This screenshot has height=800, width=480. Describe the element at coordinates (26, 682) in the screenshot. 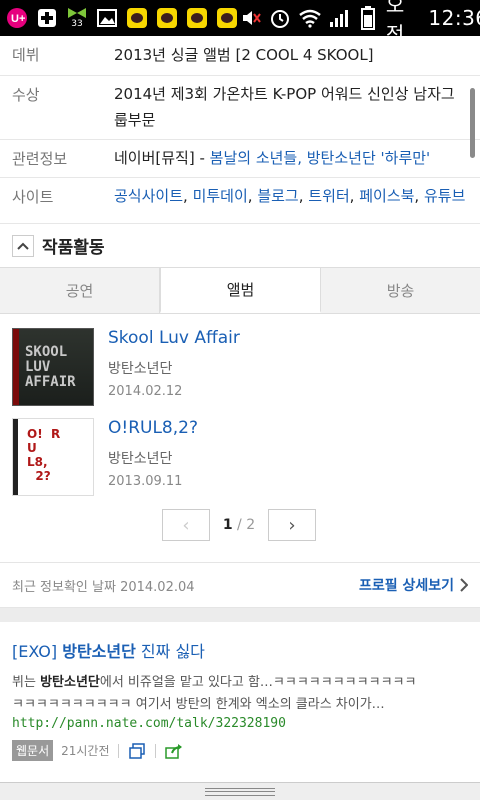

I see `snippet-prefix: 뷔는` at that location.